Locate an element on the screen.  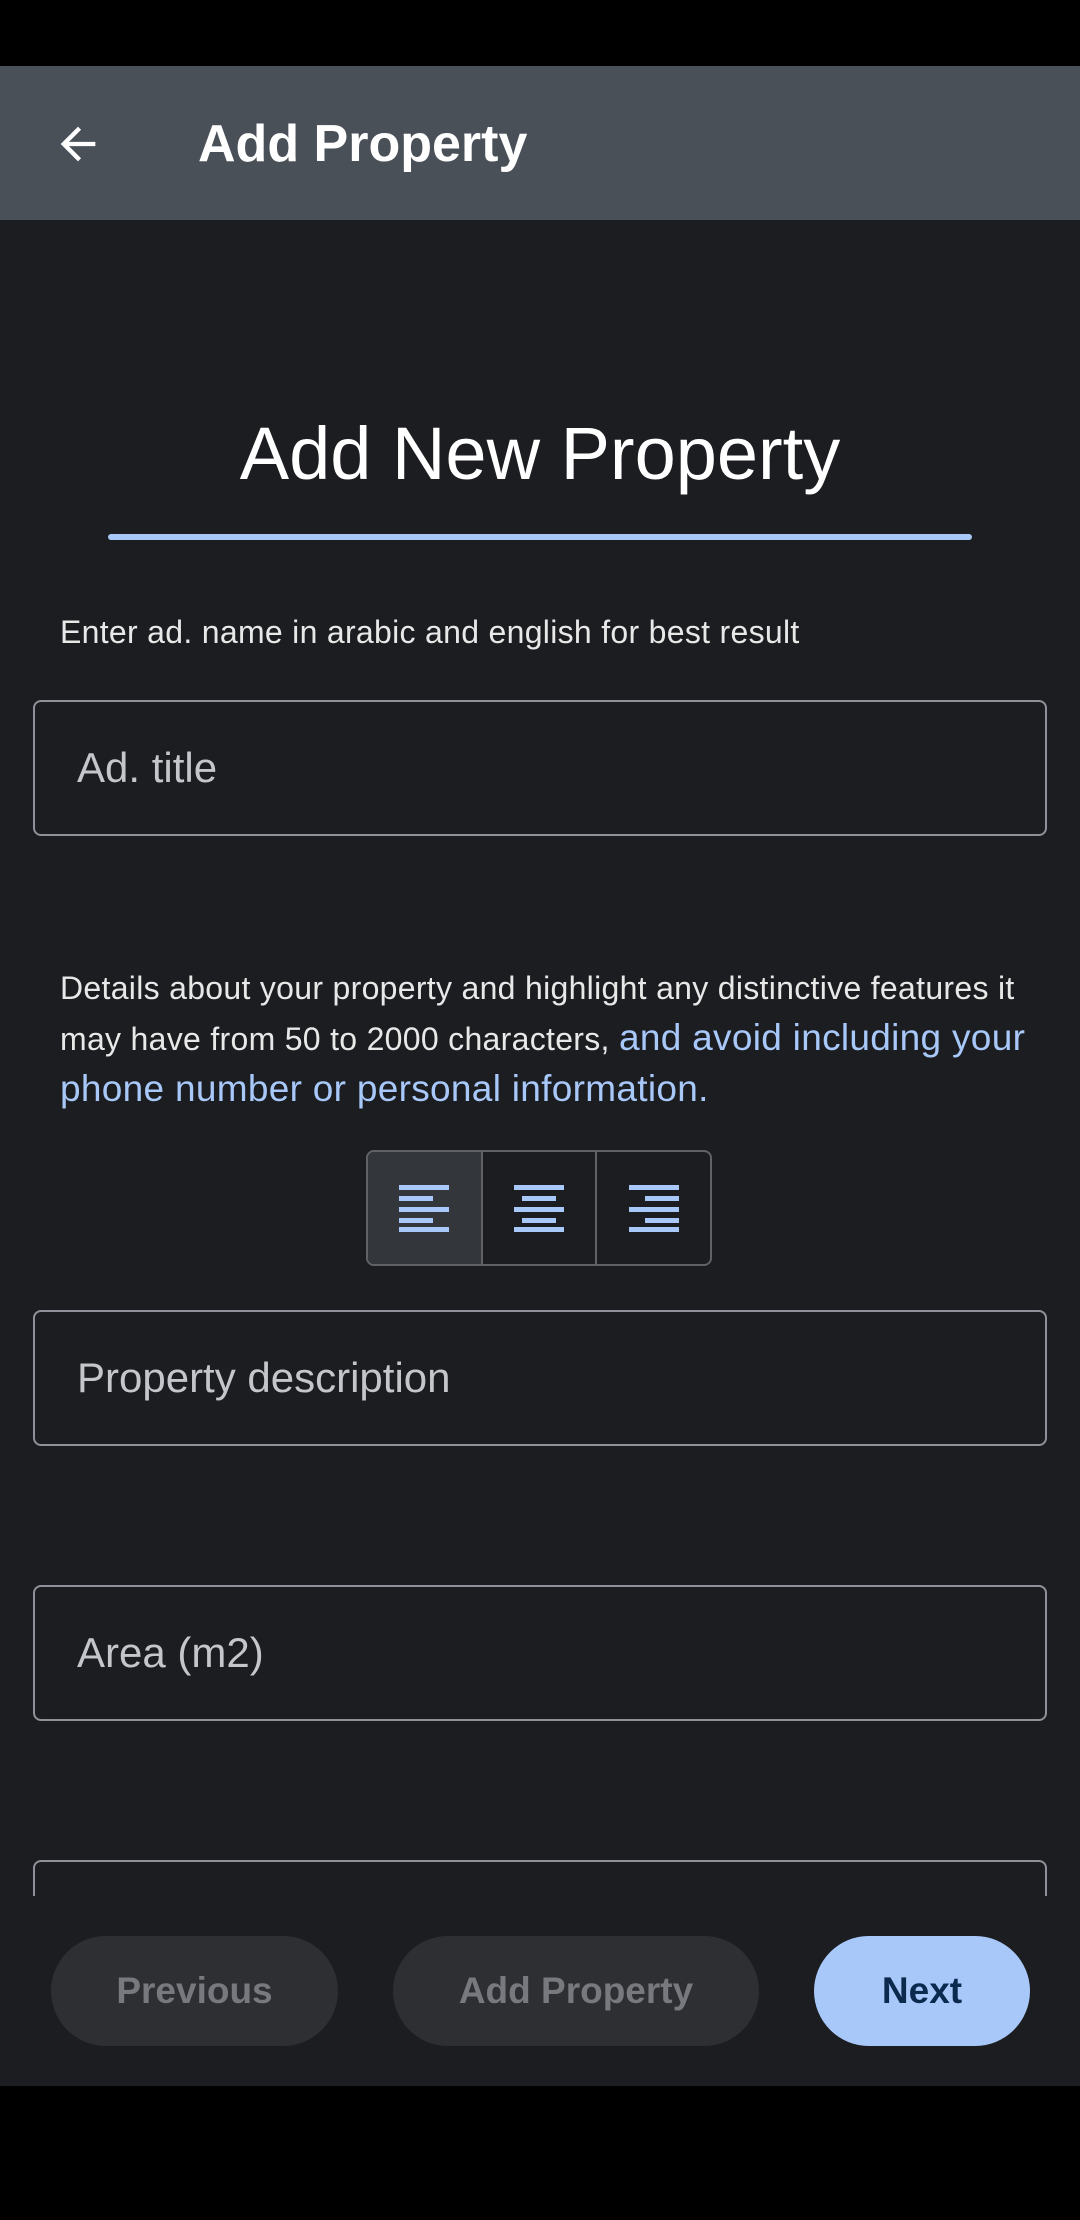
align-left-icon is located at coordinates (424, 1208).